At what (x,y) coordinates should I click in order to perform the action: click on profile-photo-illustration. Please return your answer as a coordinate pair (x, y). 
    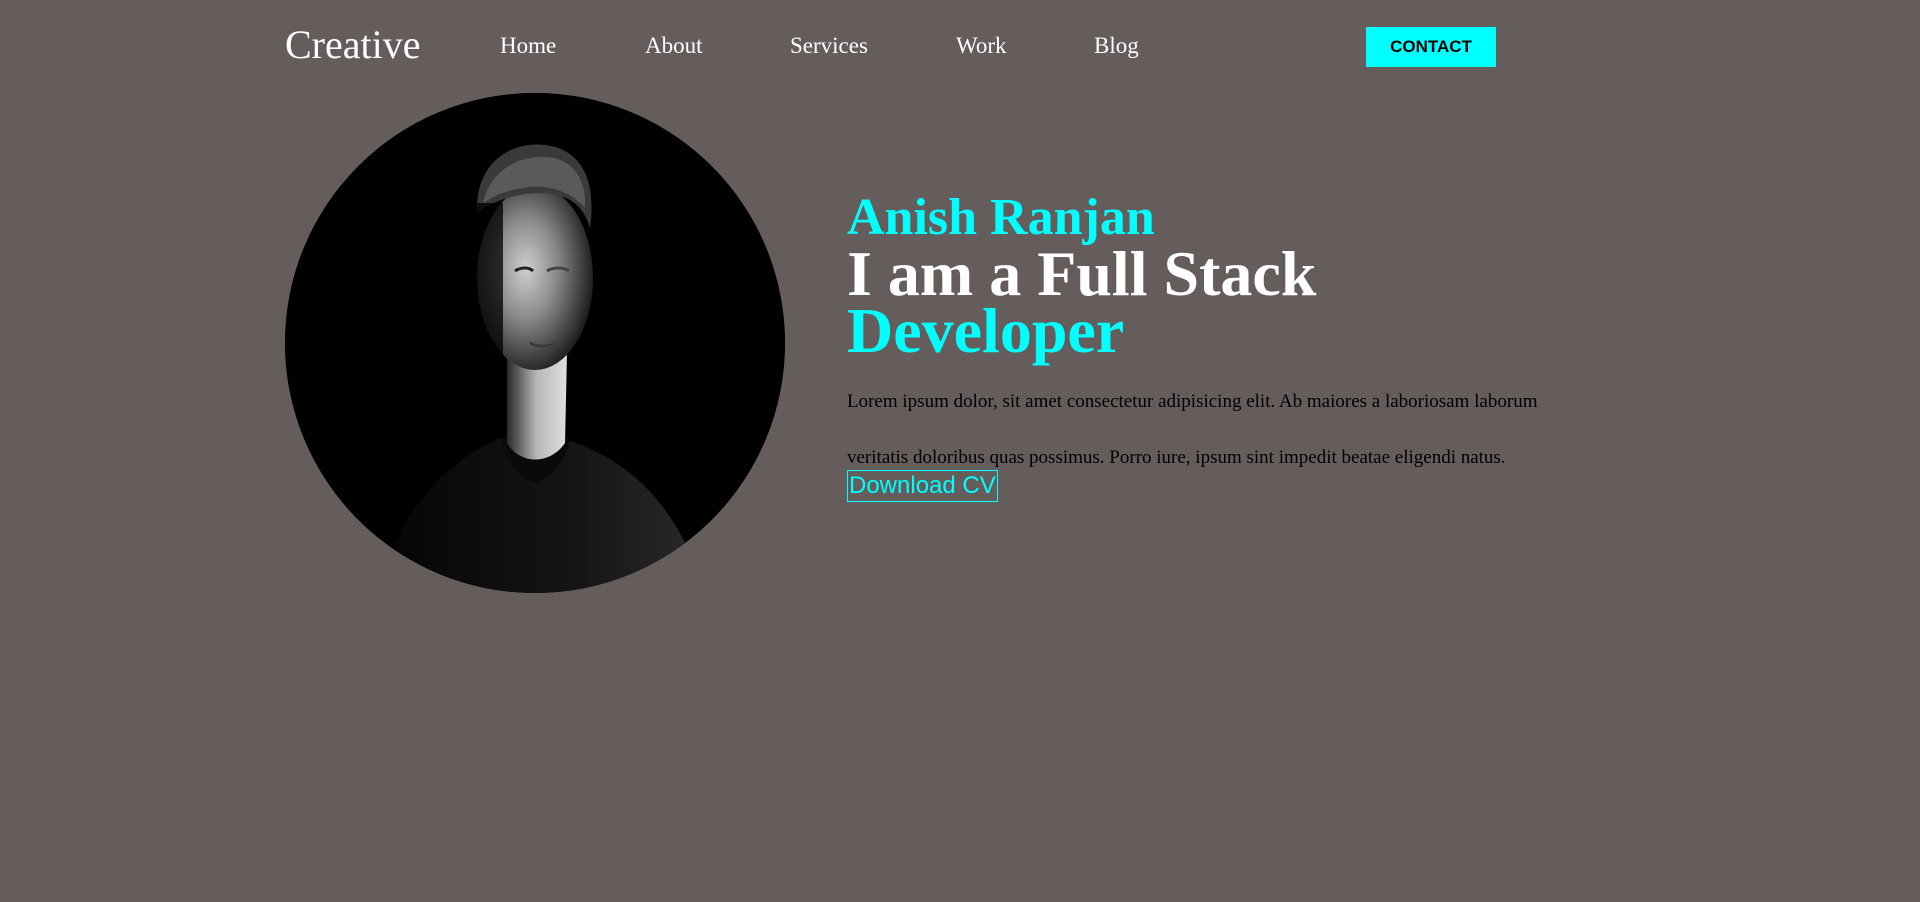
    Looking at the image, I should click on (535, 343).